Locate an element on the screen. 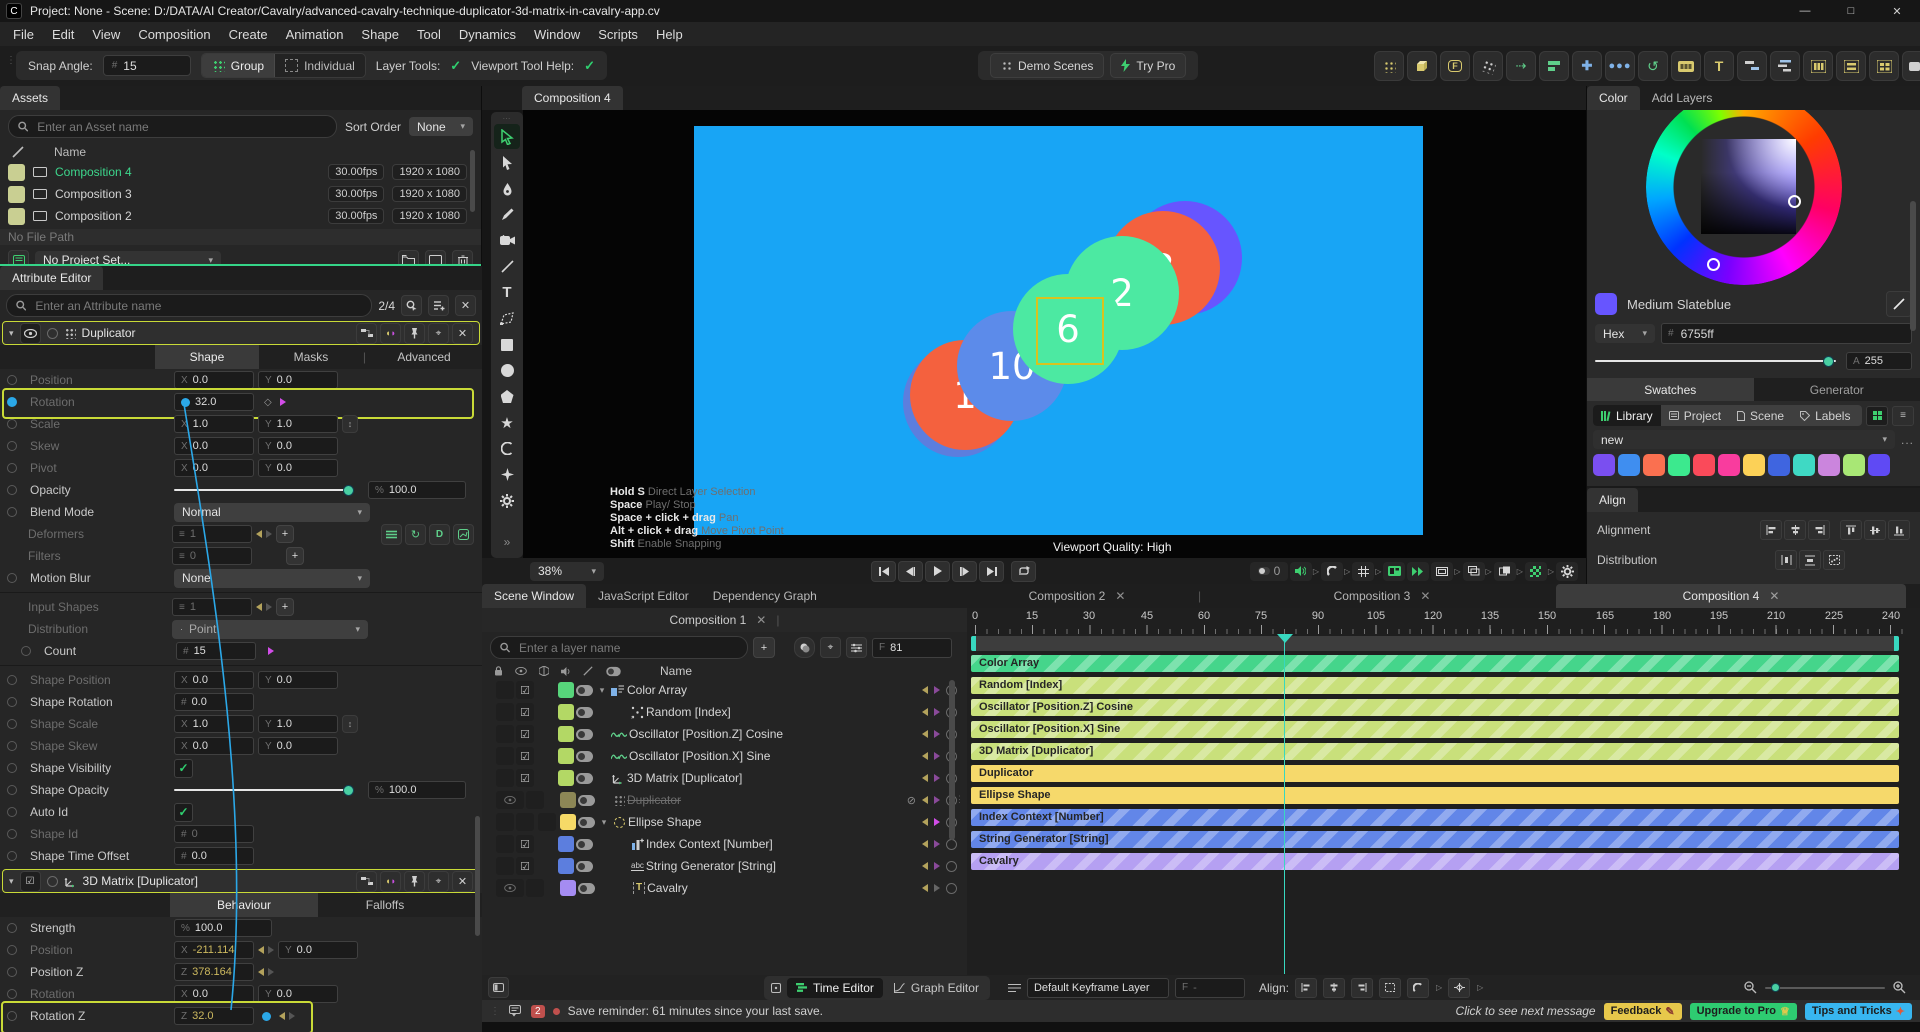  step-back-button is located at coordinates (910, 571).